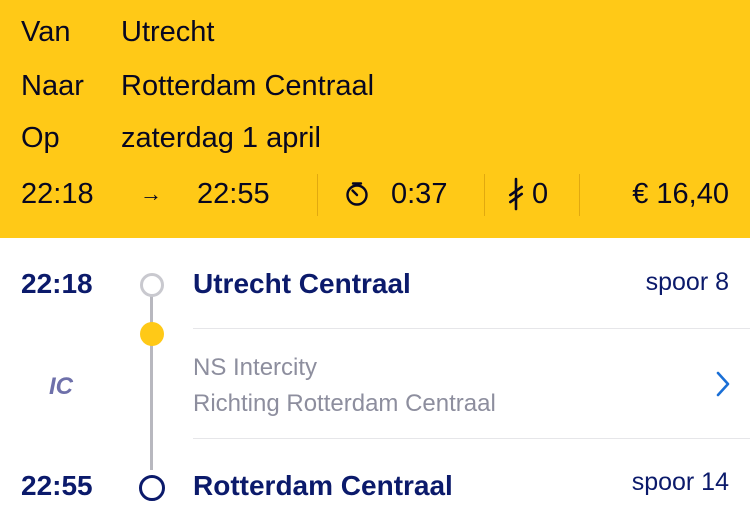 The height and width of the screenshot is (516, 750). What do you see at coordinates (248, 85) in the screenshot?
I see `to-value: Rotterdam Centraal` at bounding box center [248, 85].